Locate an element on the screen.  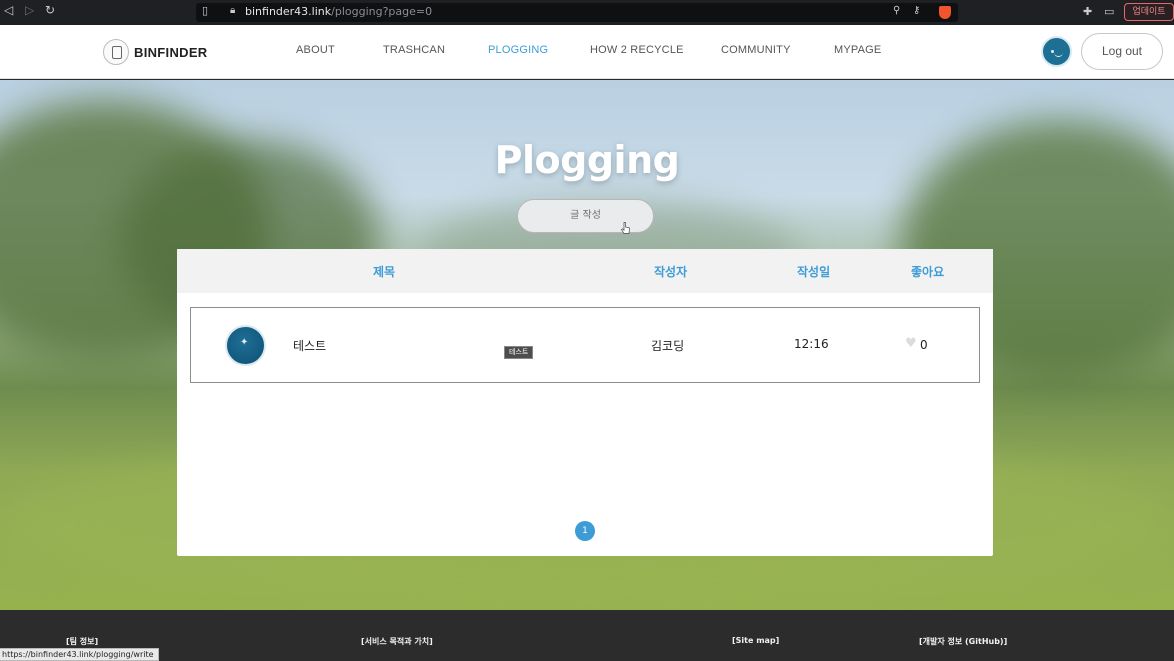
footer-service-purpose: [서비스 목적과 가치] is located at coordinates (397, 641).